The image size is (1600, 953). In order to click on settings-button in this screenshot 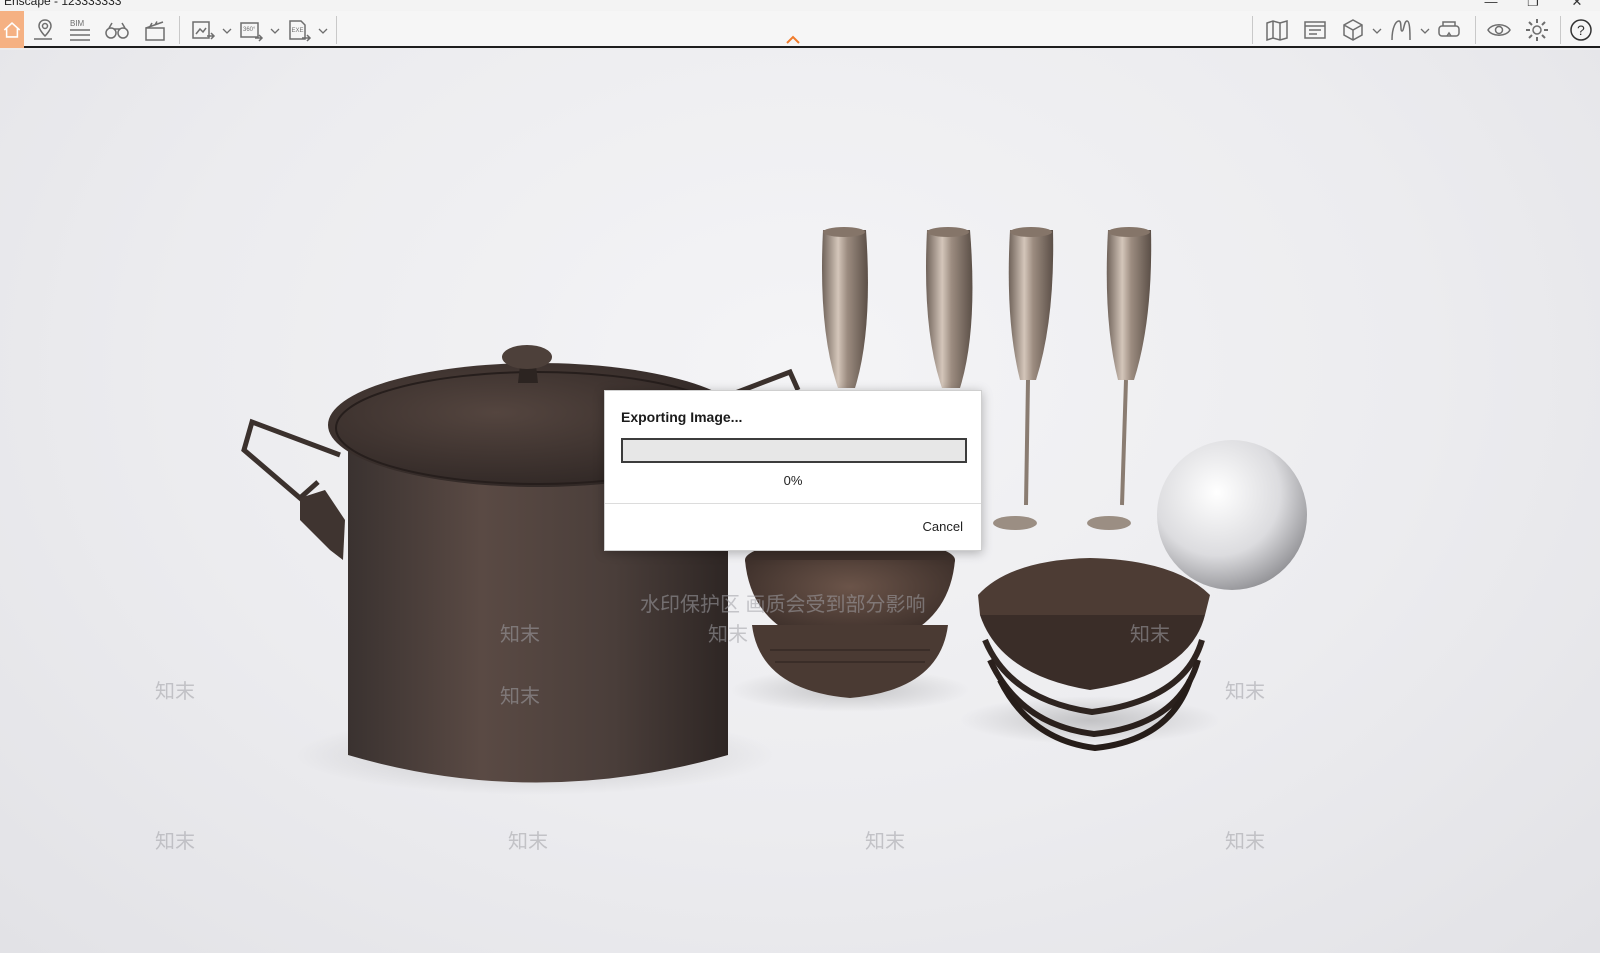, I will do `click(1537, 30)`.